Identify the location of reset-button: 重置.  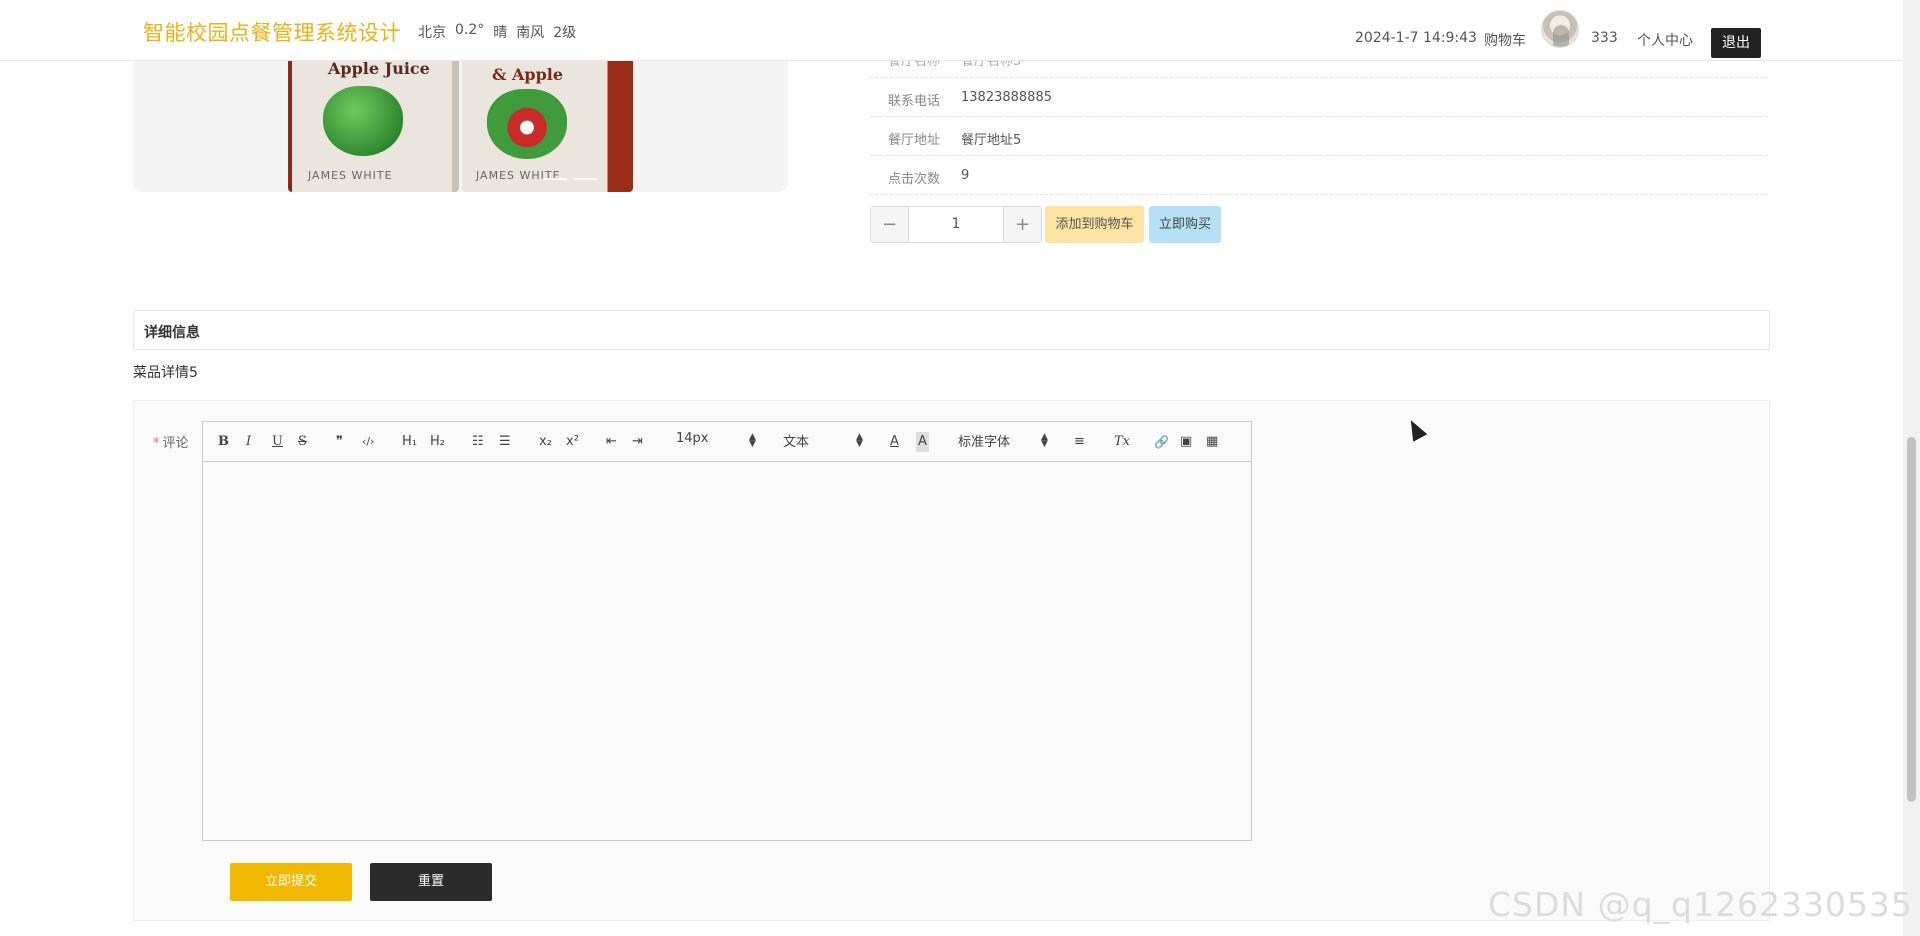
(431, 882).